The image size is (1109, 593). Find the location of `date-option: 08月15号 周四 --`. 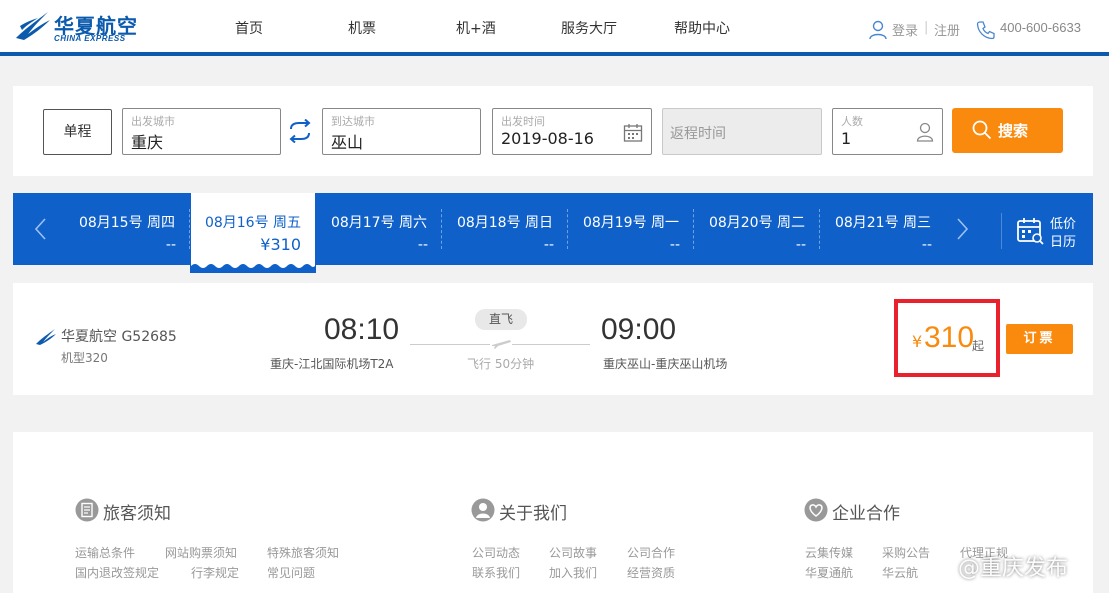

date-option: 08月15号 周四 -- is located at coordinates (127, 229).